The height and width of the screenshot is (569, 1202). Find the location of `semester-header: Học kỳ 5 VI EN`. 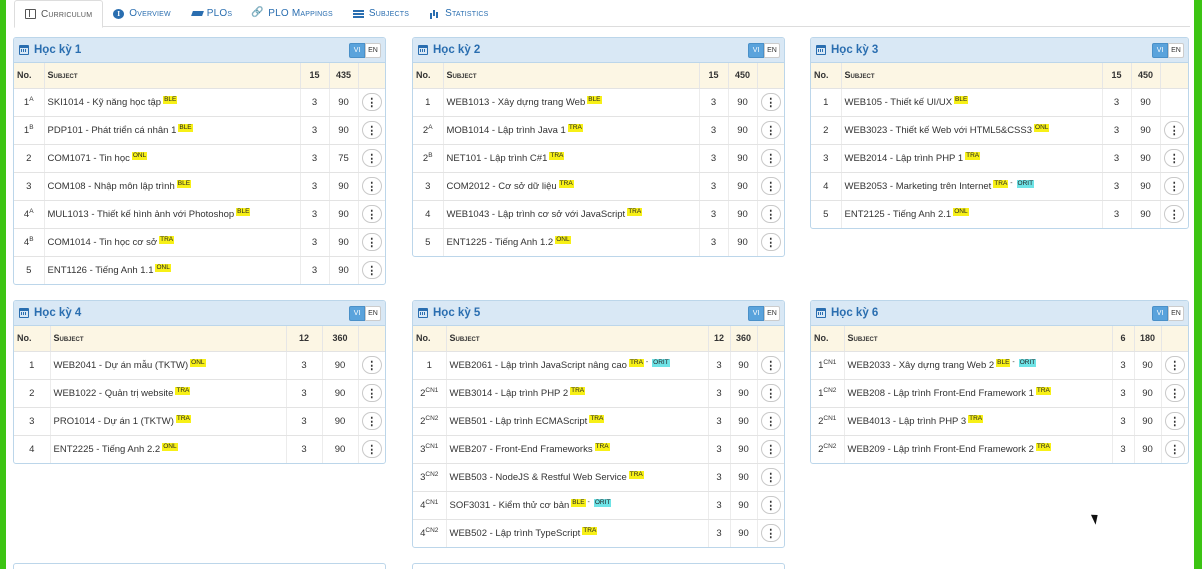

semester-header: Học kỳ 5 VI EN is located at coordinates (598, 313).